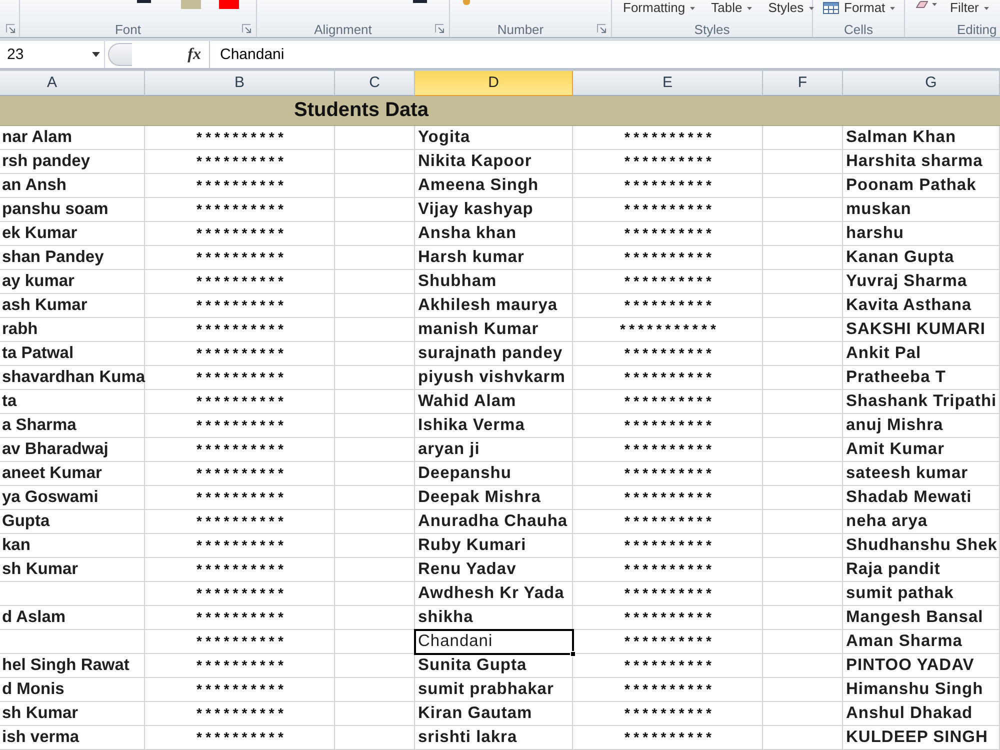 The height and width of the screenshot is (750, 1000). I want to click on fill-handle, so click(573, 654).